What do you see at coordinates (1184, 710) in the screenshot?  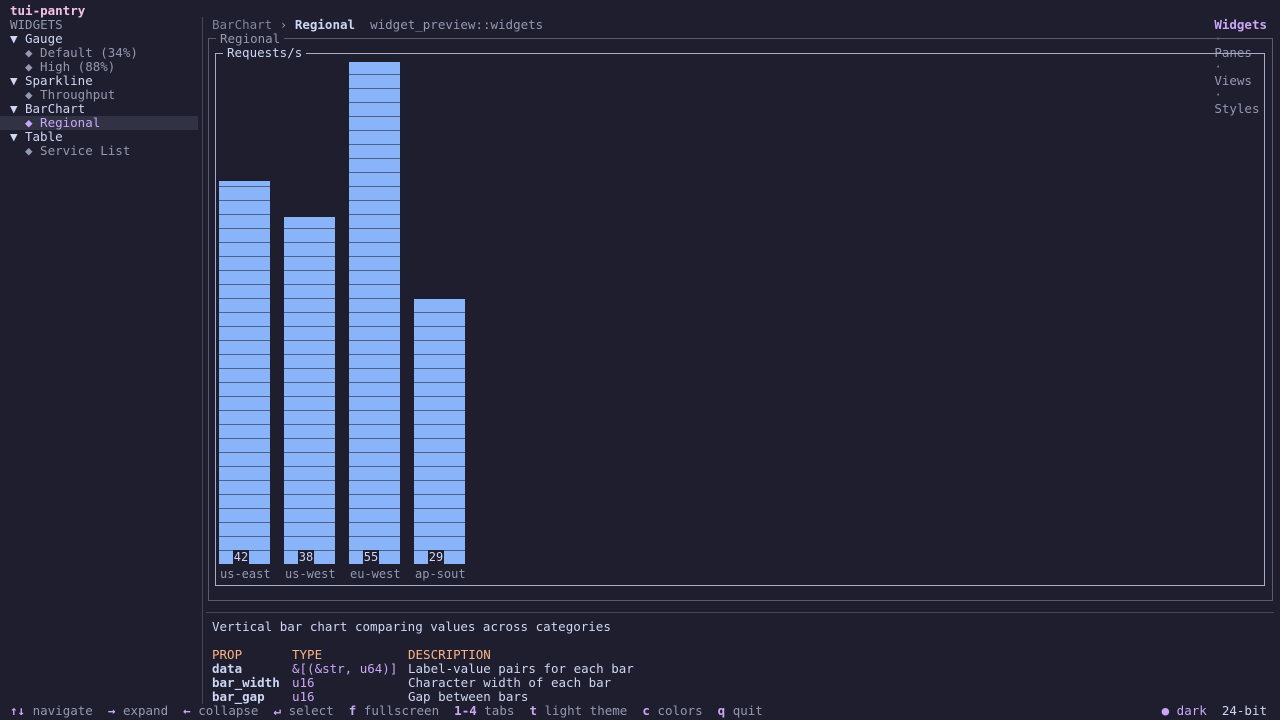 I see `theme-indicator: ● dark` at bounding box center [1184, 710].